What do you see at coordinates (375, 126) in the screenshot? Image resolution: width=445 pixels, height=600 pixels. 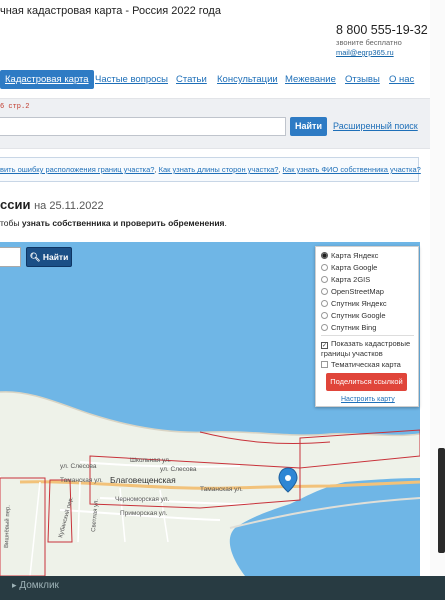 I see `advanced-search-link: Расширенный поиск` at bounding box center [375, 126].